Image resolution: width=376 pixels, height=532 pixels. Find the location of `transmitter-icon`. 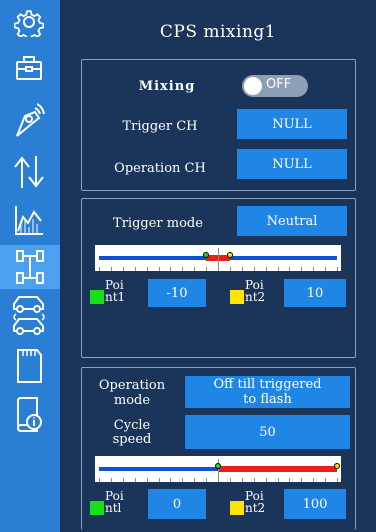

transmitter-icon is located at coordinates (30, 120).